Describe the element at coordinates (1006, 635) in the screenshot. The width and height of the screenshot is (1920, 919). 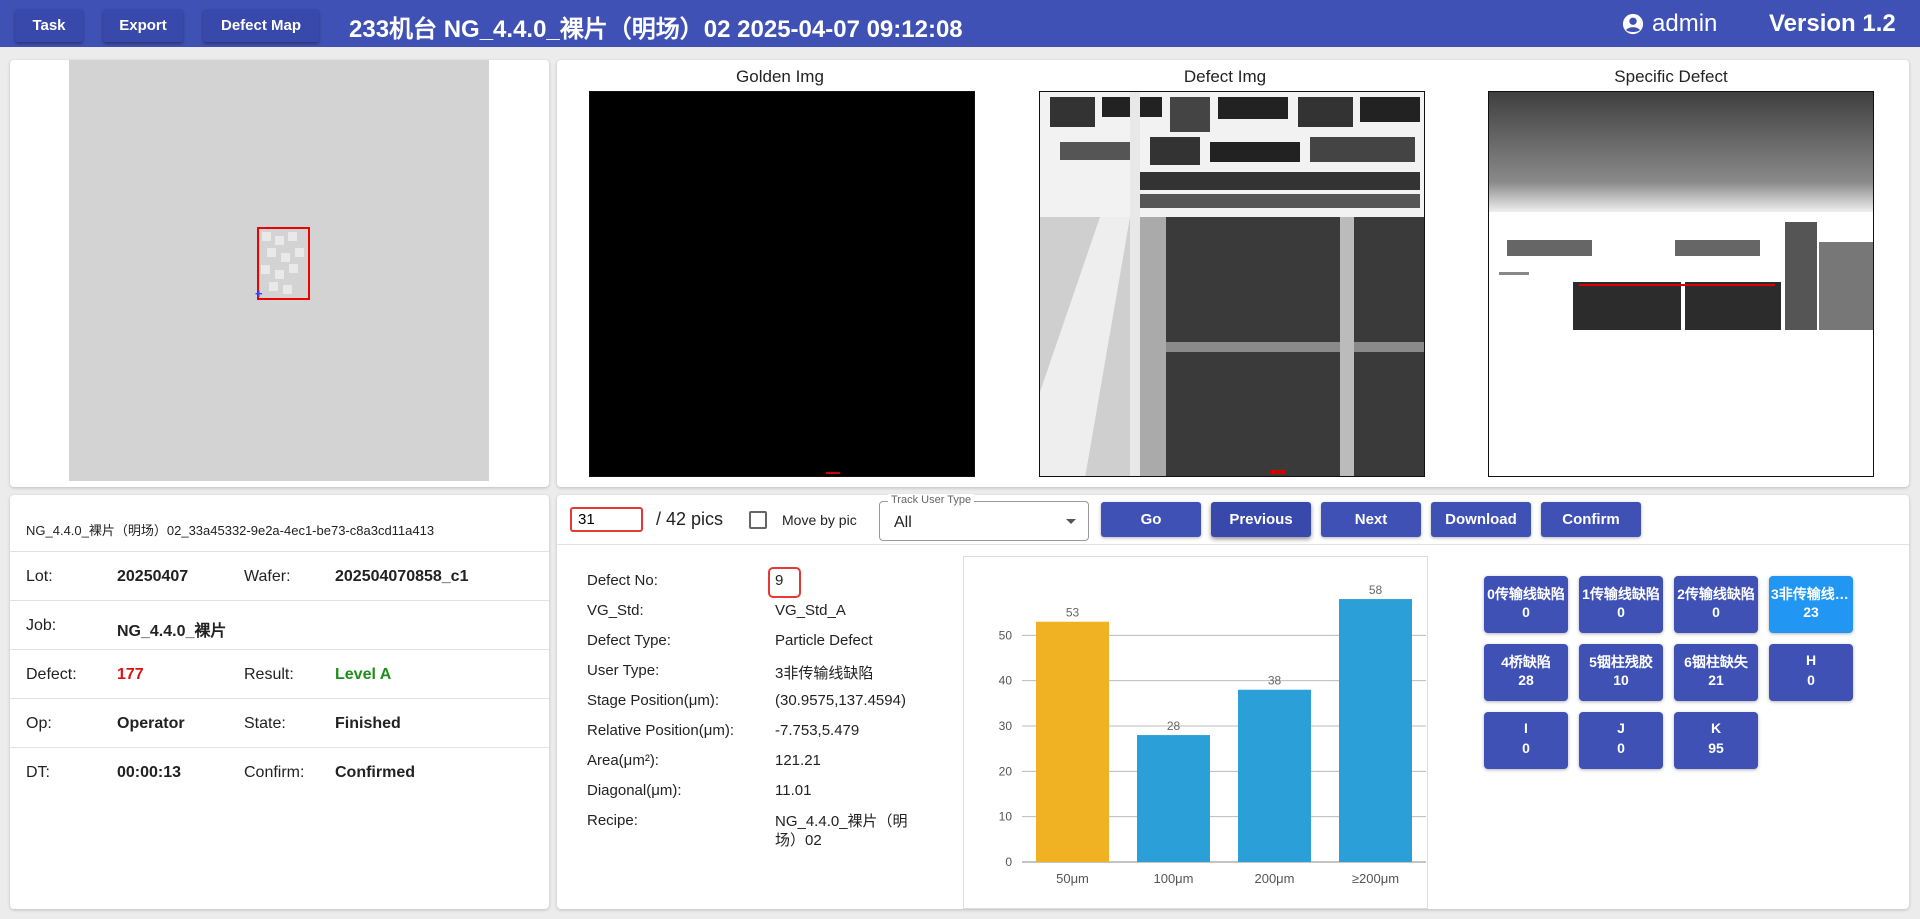
I see `chart-y-tick-label: 50` at that location.